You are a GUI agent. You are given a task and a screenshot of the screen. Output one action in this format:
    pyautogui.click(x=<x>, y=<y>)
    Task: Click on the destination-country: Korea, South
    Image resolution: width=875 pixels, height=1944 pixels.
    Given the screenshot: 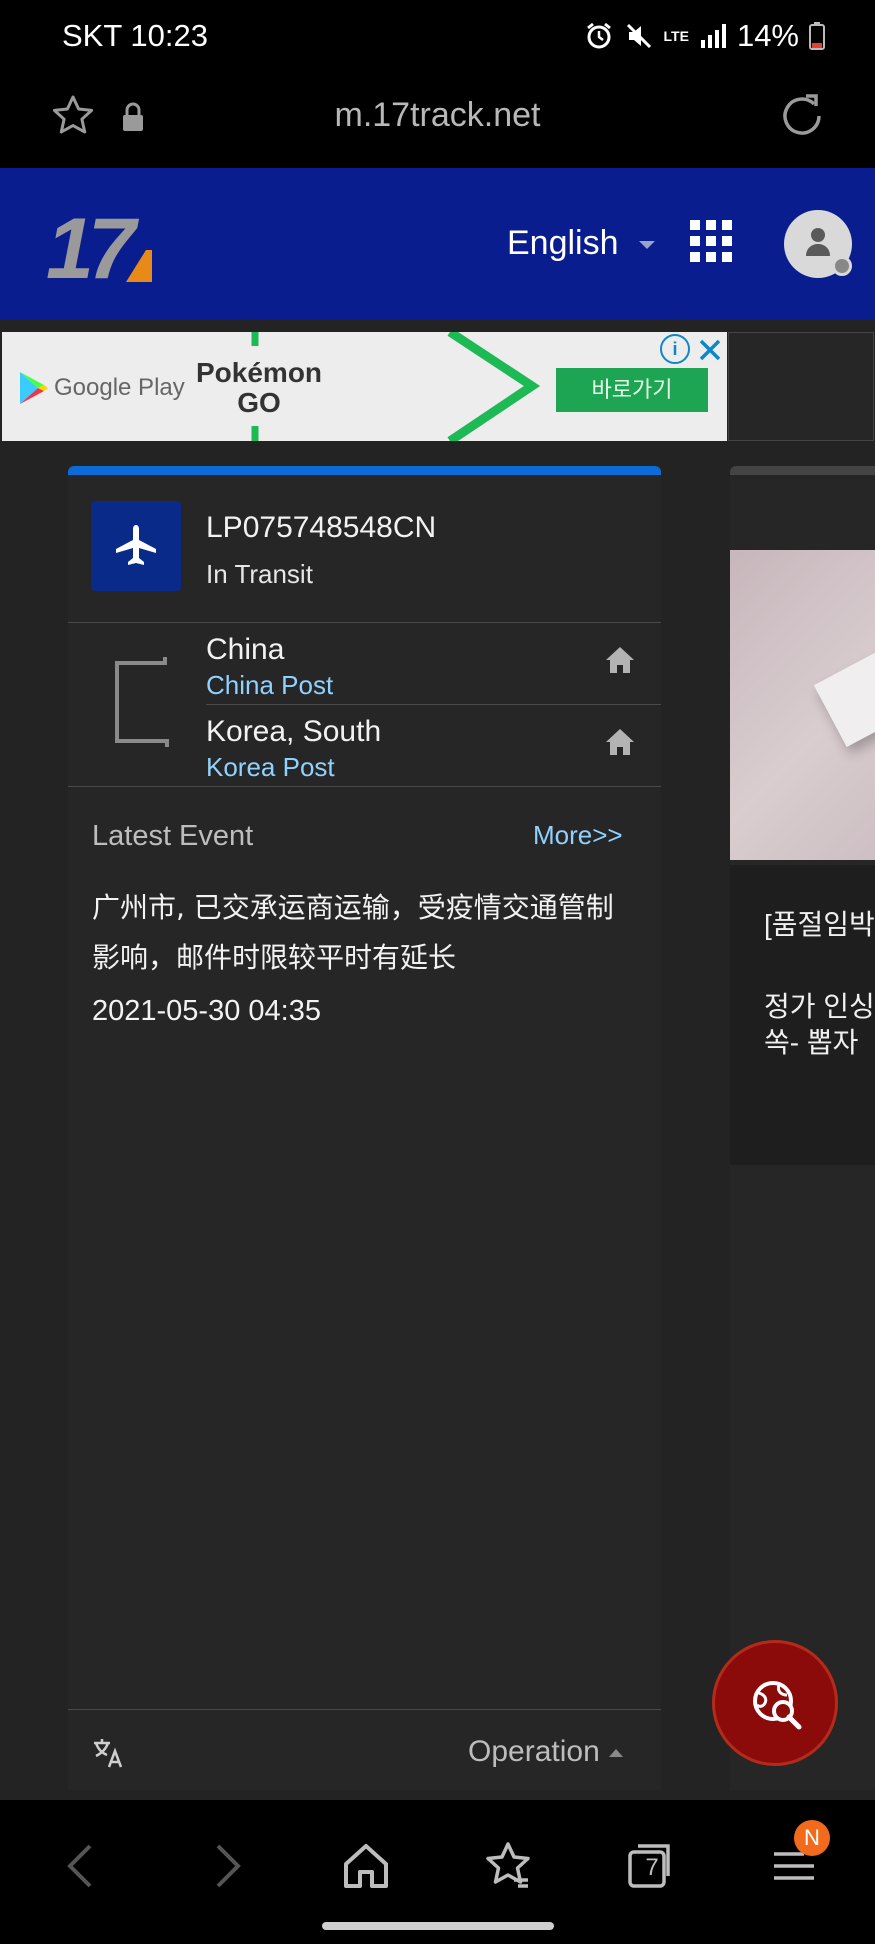 What is the action you would take?
    pyautogui.click(x=294, y=731)
    